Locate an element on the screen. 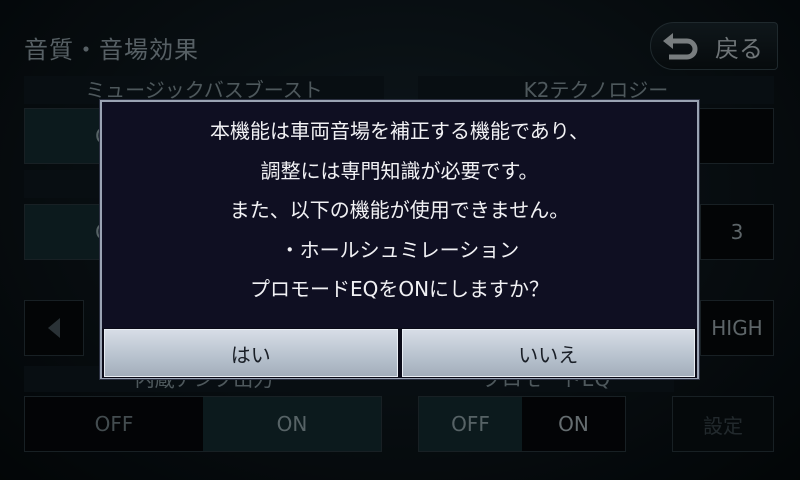 This screenshot has width=800, height=480. dialog-line-4: ・ホールシュミレーション is located at coordinates (399, 249).